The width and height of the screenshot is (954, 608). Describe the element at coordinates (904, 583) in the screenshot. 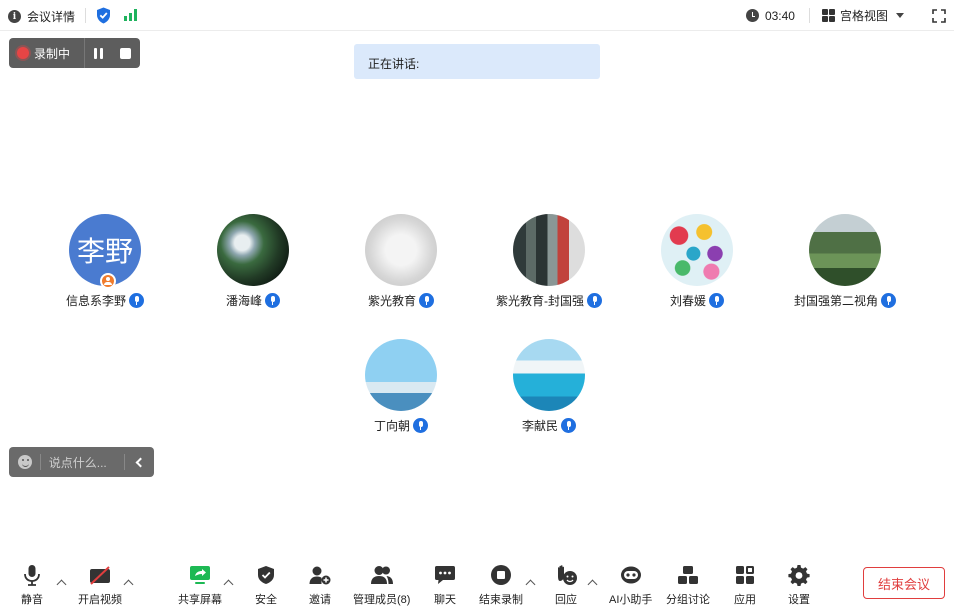

I see `end-meeting-button: 结束会议` at that location.